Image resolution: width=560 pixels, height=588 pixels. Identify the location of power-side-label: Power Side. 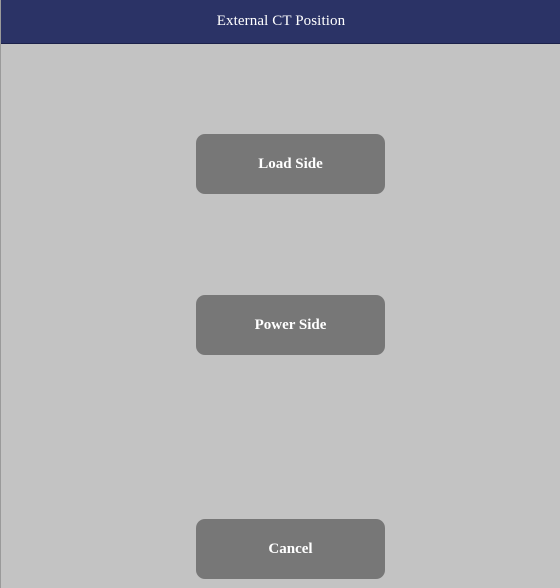
(290, 324).